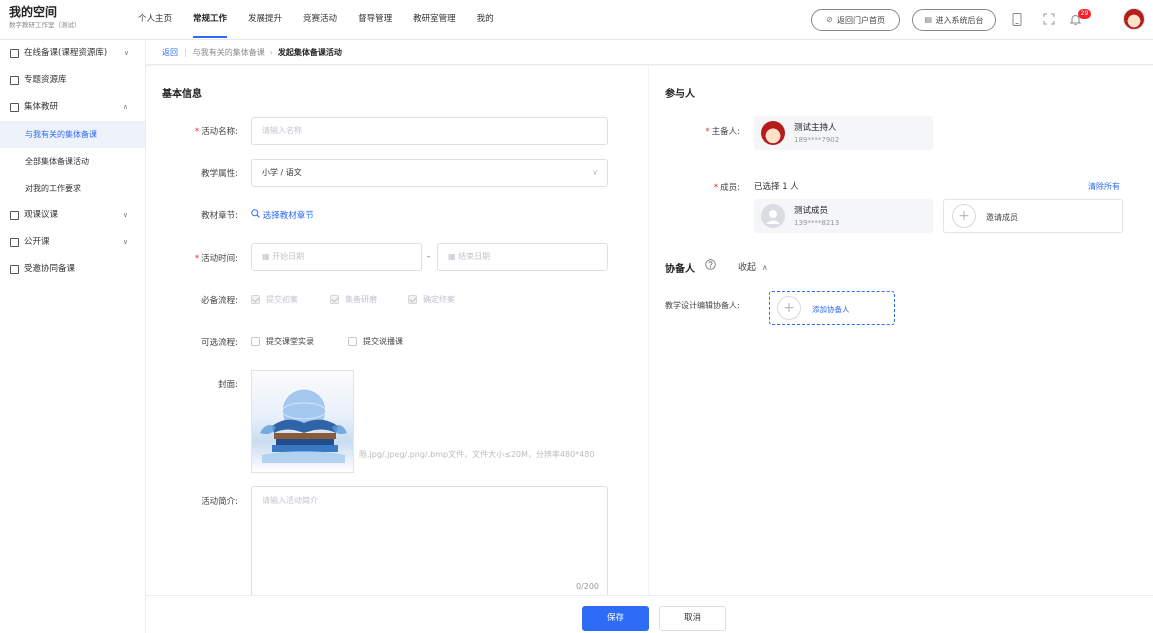 This screenshot has height=633, width=1153. What do you see at coordinates (72, 107) in the screenshot?
I see `sidebar-item-collective-research: 集体教研 ∧` at bounding box center [72, 107].